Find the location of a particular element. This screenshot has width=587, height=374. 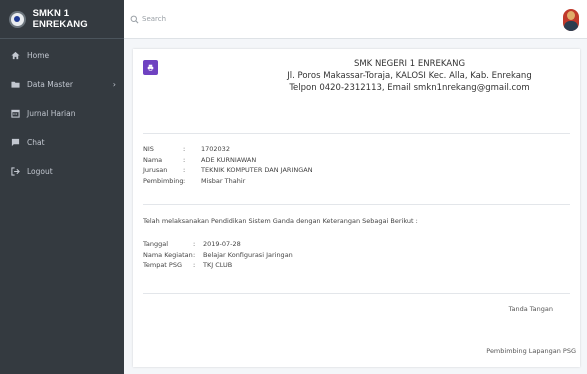

sidebar-item-label: Jurnal Harian is located at coordinates (51, 113).